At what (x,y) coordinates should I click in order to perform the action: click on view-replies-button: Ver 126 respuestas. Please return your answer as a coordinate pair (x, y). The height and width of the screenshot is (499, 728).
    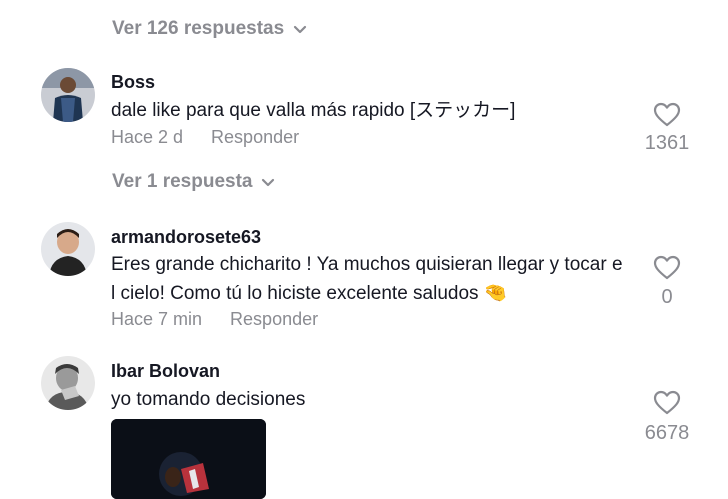
    Looking at the image, I should click on (210, 29).